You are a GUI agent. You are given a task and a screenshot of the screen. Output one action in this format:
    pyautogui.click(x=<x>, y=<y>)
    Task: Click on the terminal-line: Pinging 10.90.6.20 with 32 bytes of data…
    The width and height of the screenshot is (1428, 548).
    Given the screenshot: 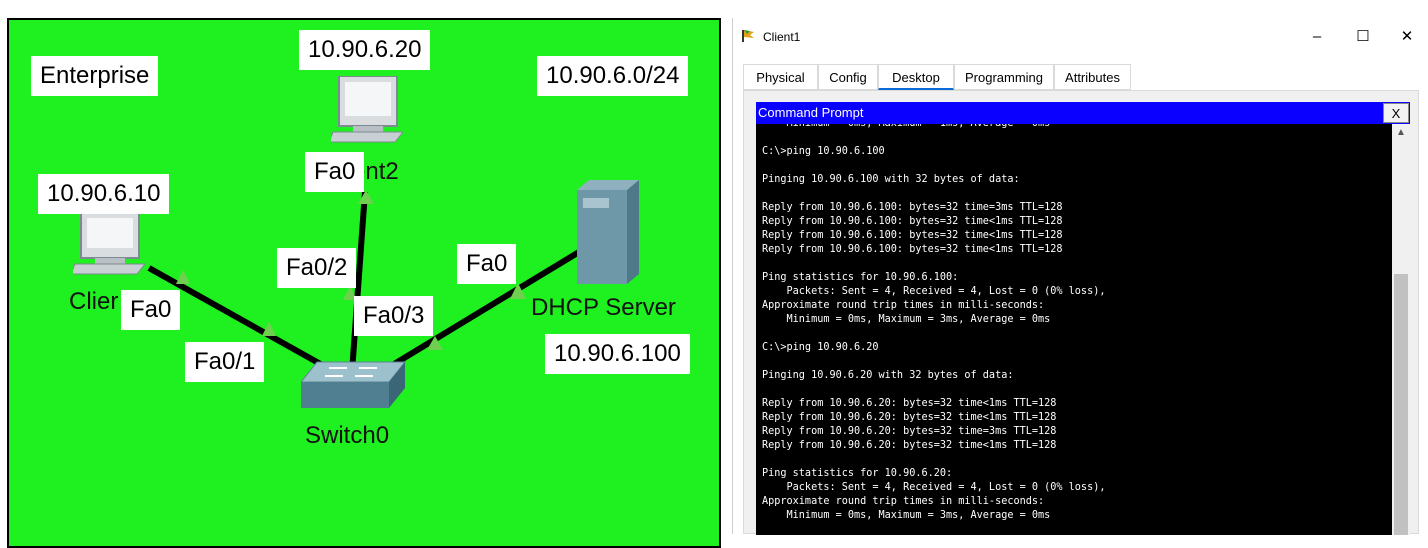 What is the action you would take?
    pyautogui.click(x=888, y=375)
    